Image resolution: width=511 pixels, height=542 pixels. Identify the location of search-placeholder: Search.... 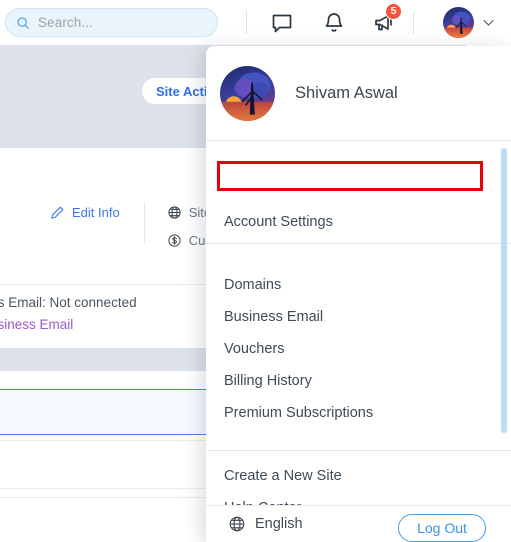
(65, 22).